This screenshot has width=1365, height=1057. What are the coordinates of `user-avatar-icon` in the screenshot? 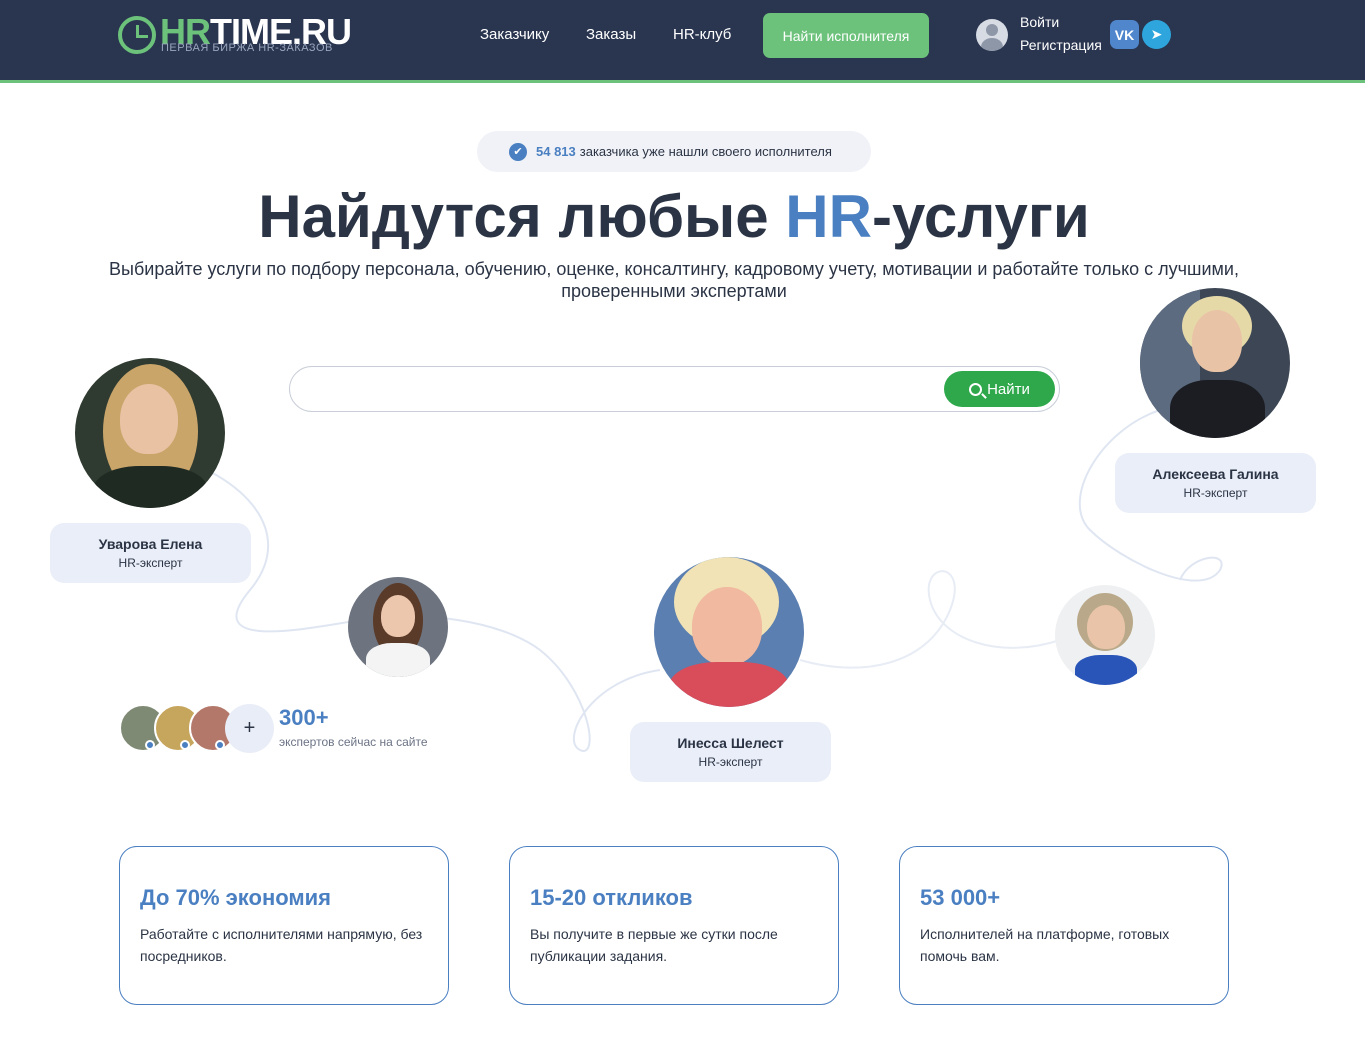 It's located at (992, 35).